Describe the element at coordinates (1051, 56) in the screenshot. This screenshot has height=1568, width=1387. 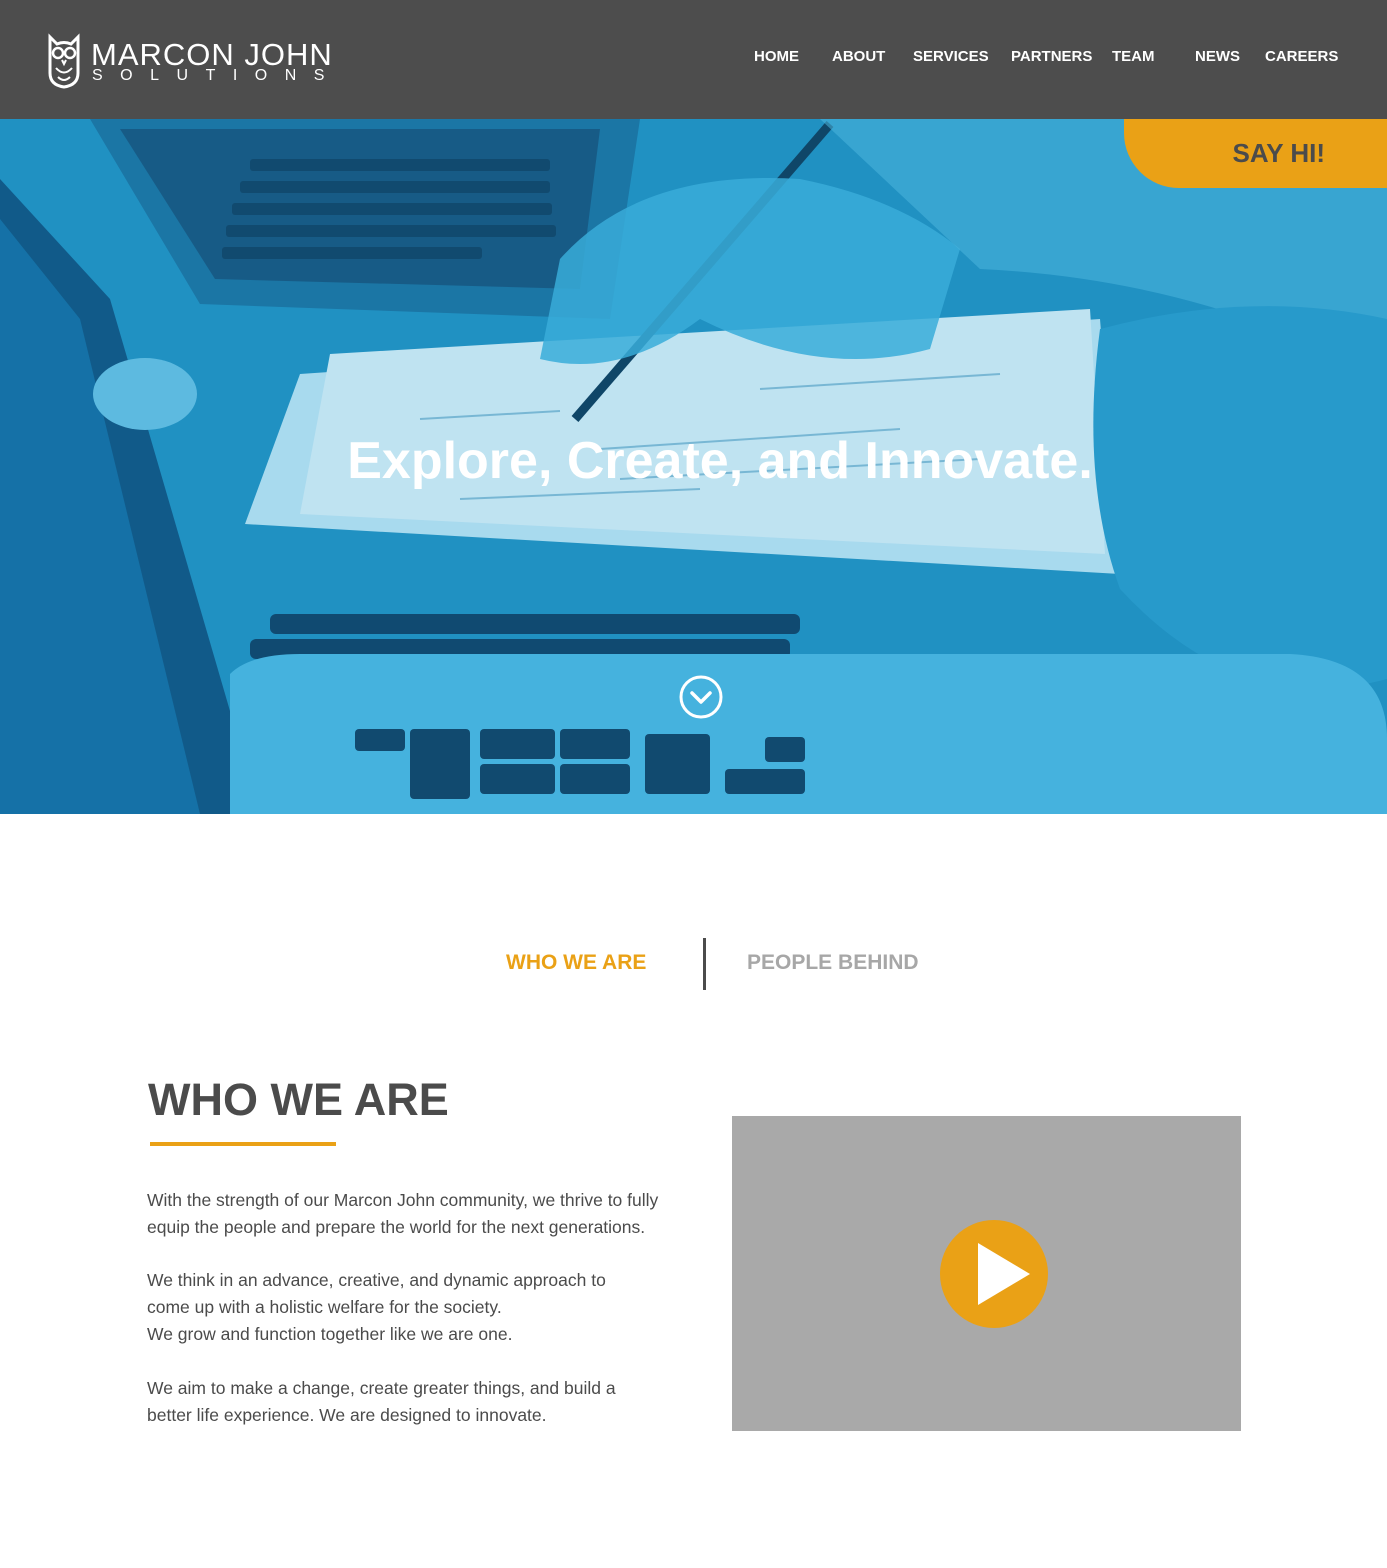
I see `nav-partners: PARTNERS` at that location.